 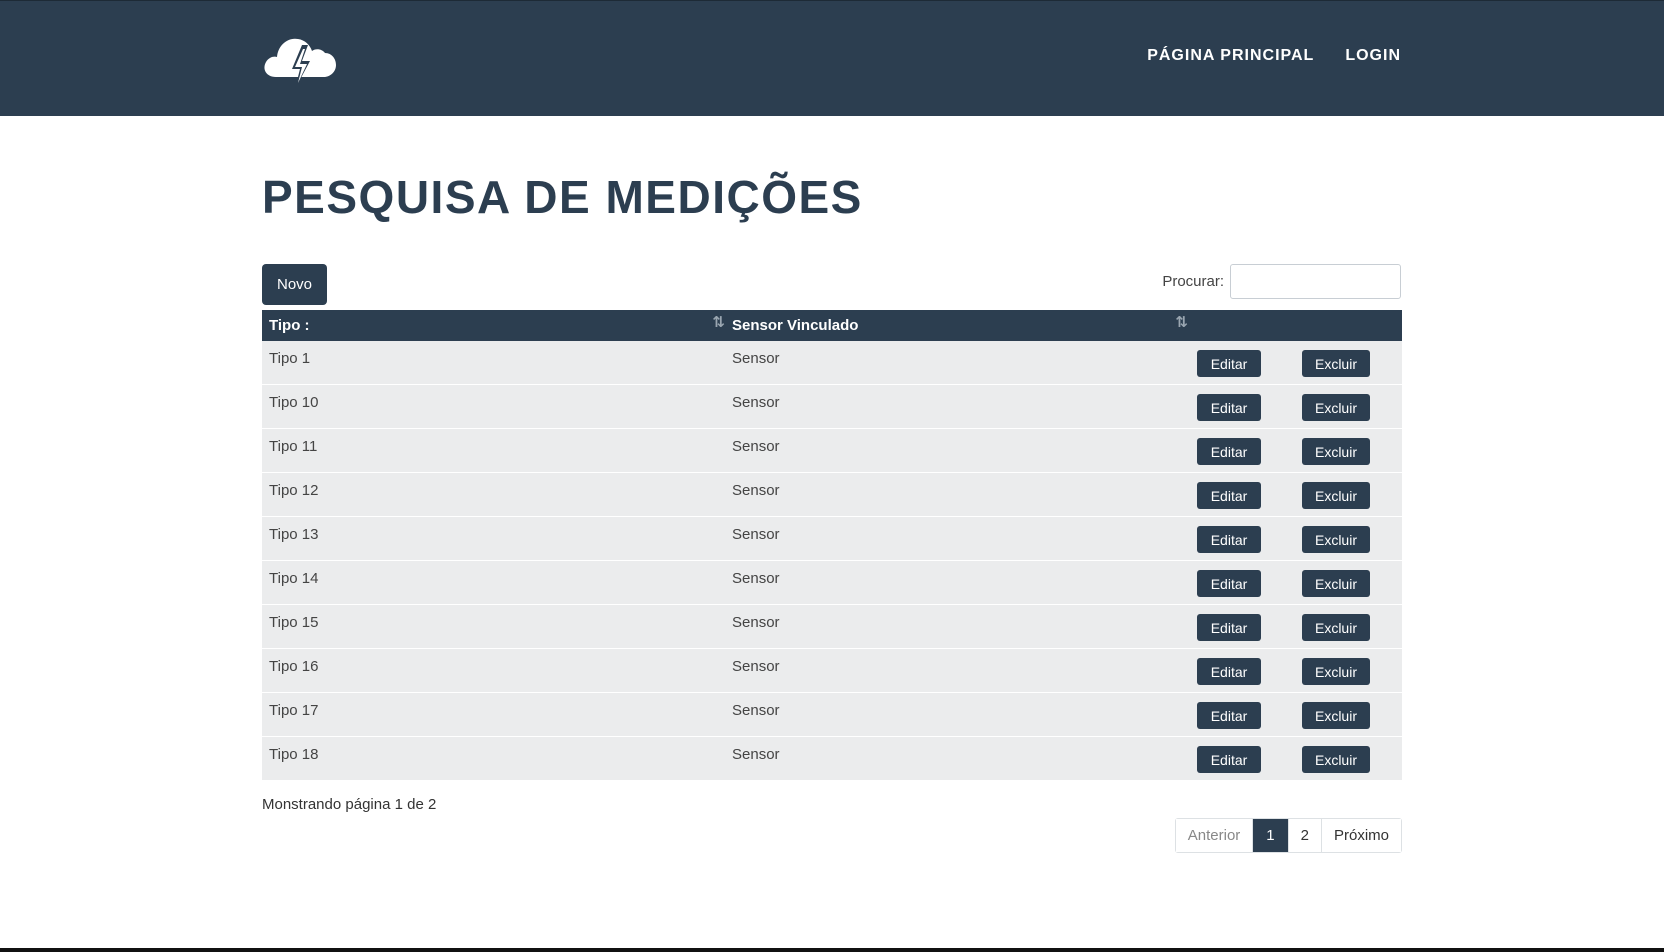 What do you see at coordinates (1193, 281) in the screenshot?
I see `search-label: Procurar:` at bounding box center [1193, 281].